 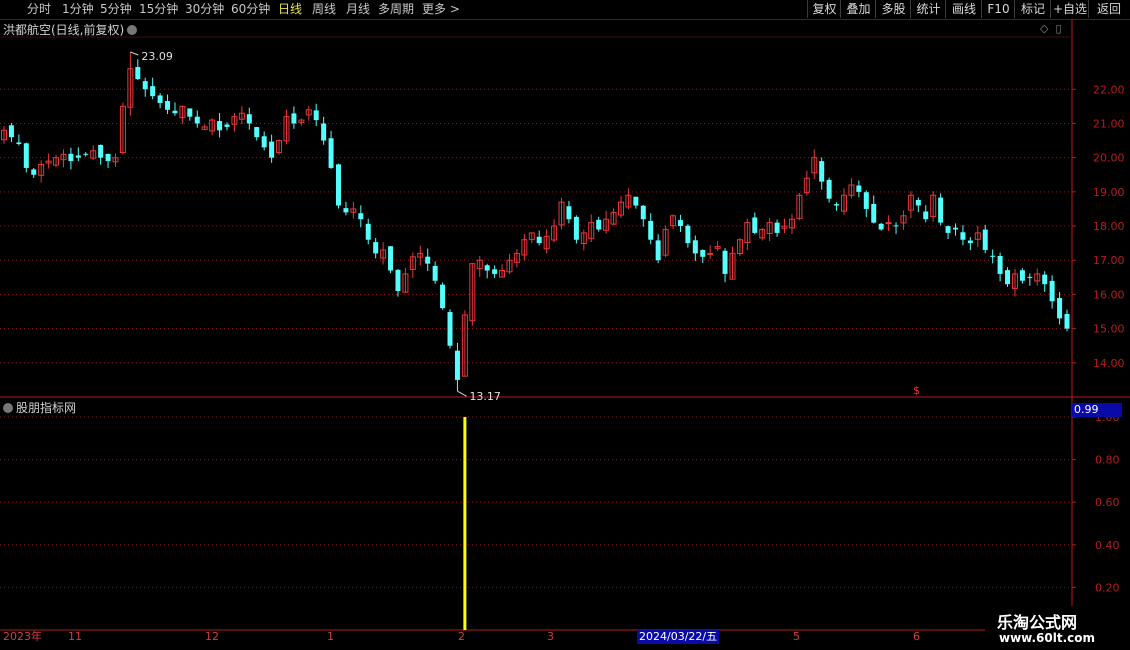 I want to click on indicator-signal-bar, so click(x=465, y=523).